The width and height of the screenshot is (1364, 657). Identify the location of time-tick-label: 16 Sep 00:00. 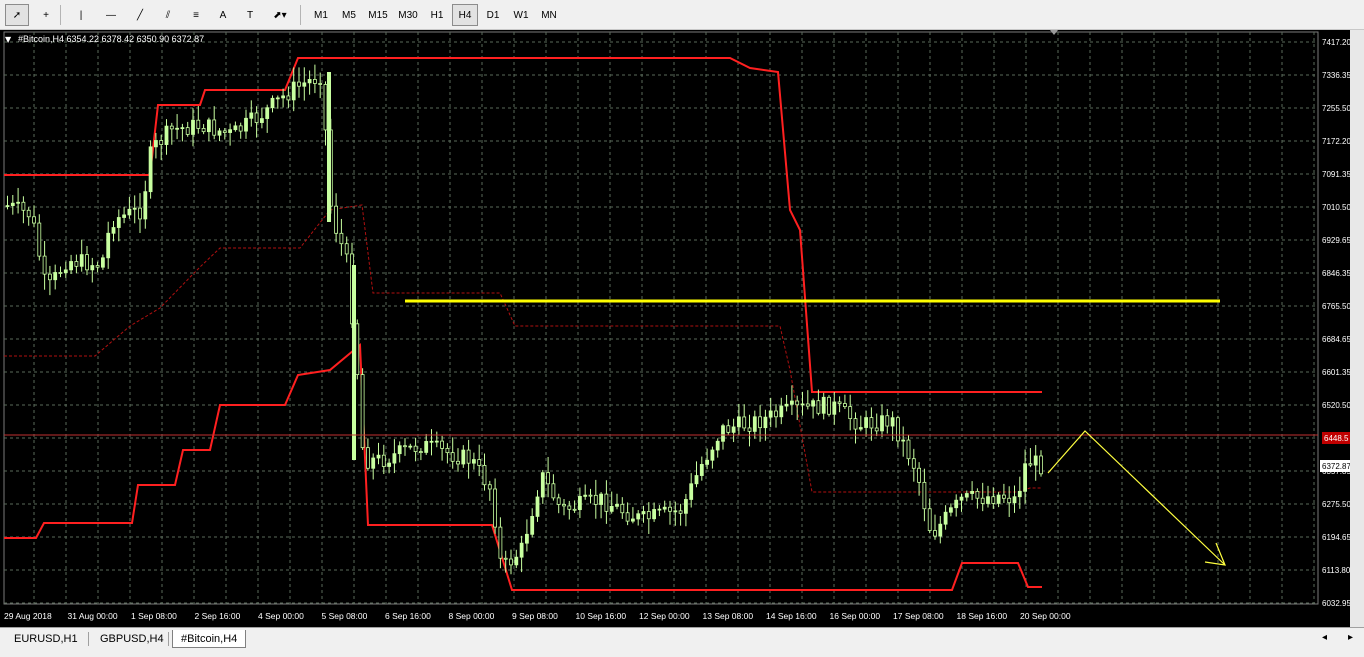
(855, 616).